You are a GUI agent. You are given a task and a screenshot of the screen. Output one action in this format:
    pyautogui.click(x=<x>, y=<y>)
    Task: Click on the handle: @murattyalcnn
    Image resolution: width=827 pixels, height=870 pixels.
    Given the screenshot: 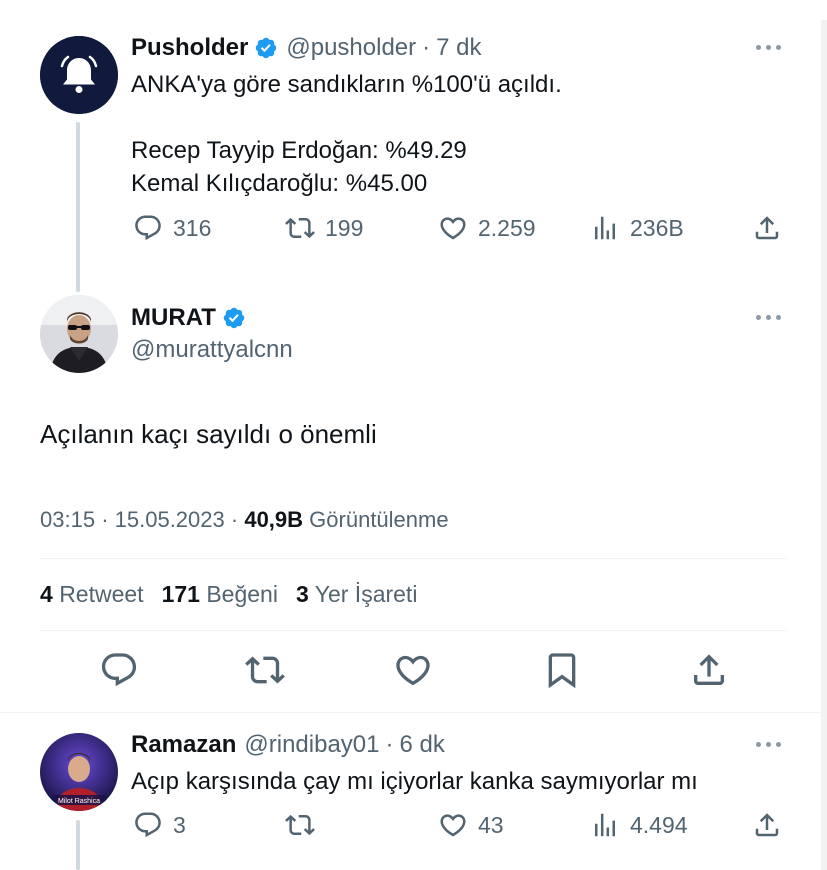 What is the action you would take?
    pyautogui.click(x=212, y=350)
    